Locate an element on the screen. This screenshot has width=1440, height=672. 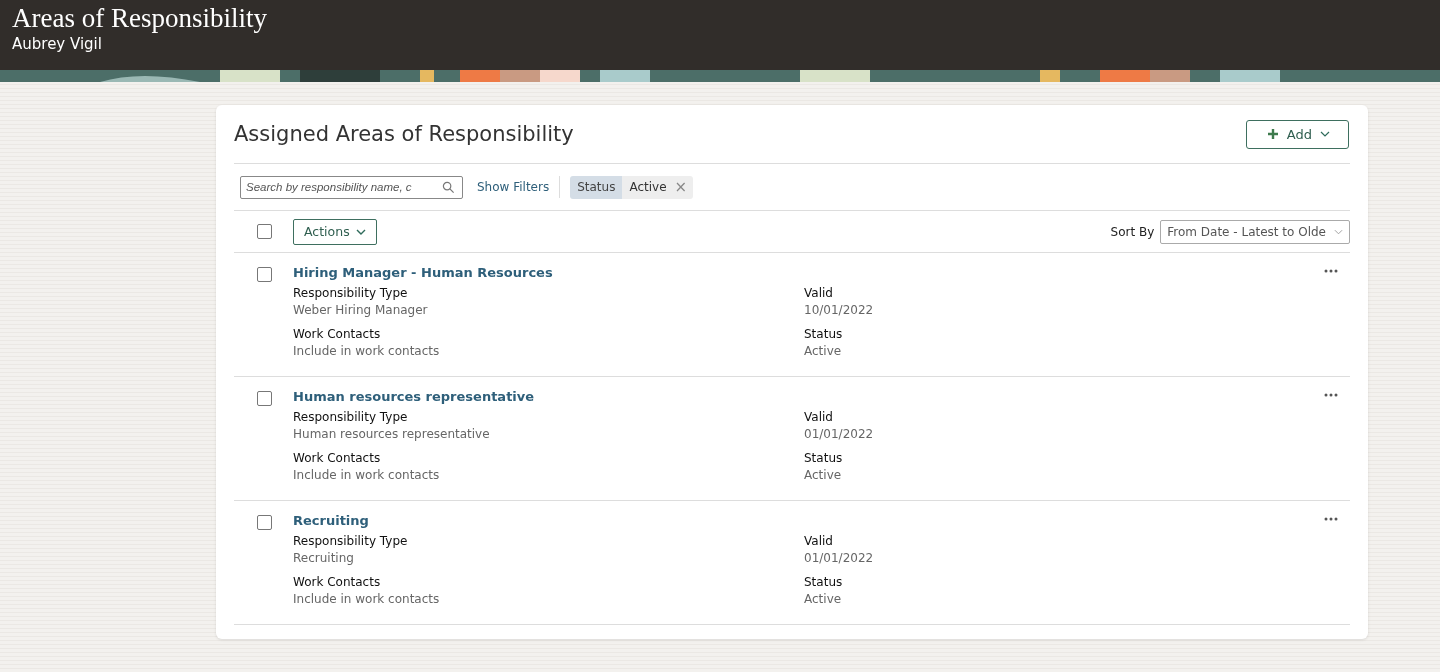
filter-value: Active is located at coordinates (644, 187).